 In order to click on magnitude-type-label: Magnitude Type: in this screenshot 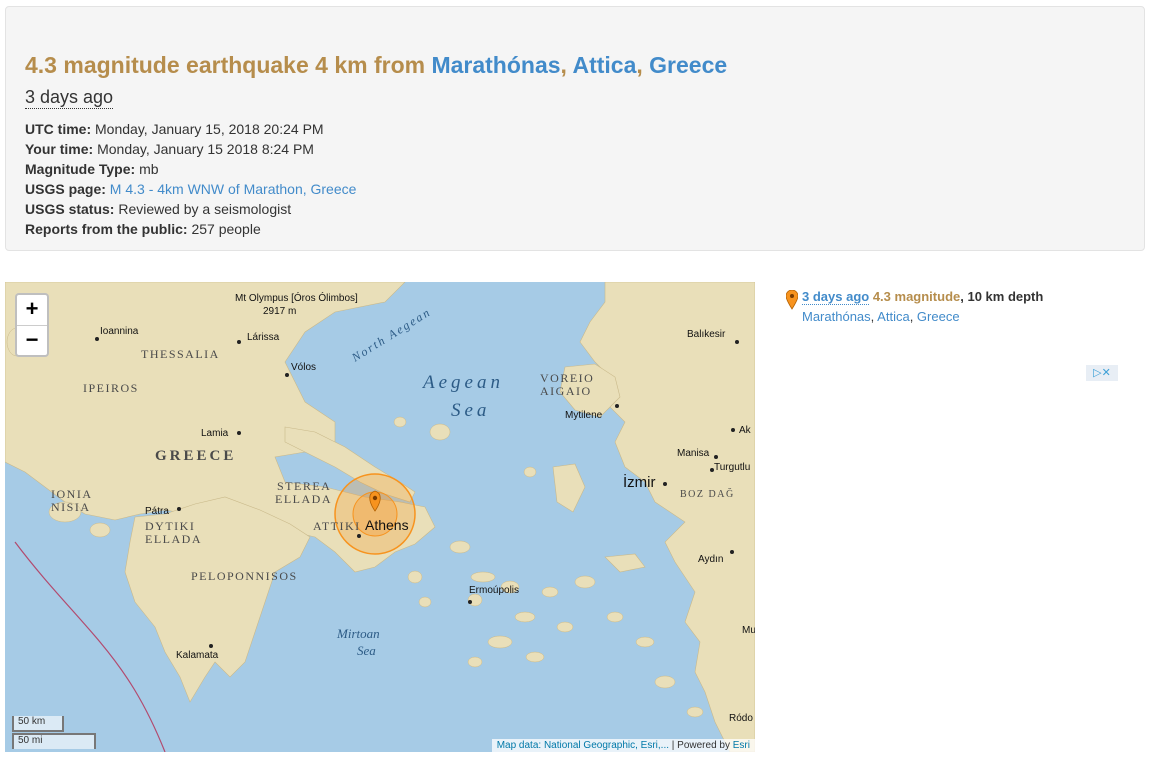, I will do `click(80, 169)`.